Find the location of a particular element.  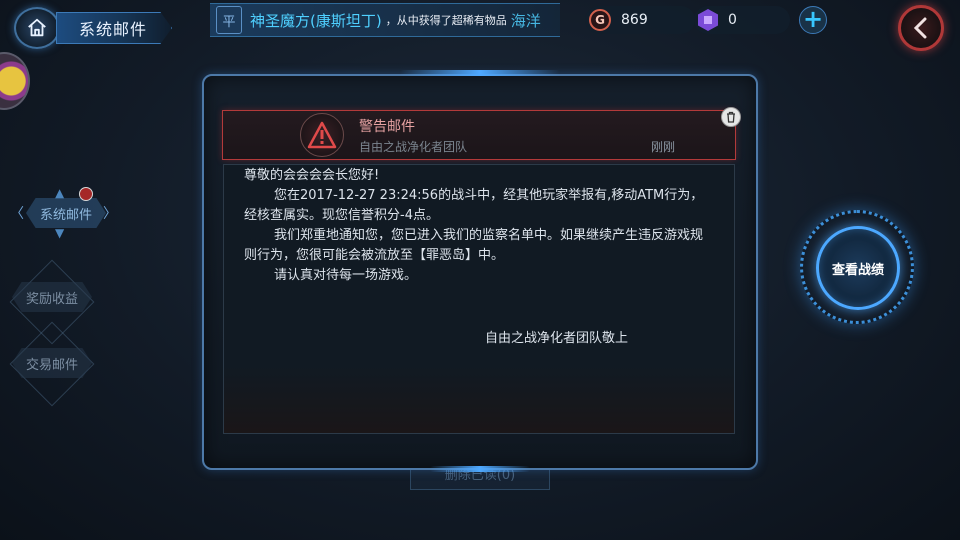

back-button is located at coordinates (921, 28).